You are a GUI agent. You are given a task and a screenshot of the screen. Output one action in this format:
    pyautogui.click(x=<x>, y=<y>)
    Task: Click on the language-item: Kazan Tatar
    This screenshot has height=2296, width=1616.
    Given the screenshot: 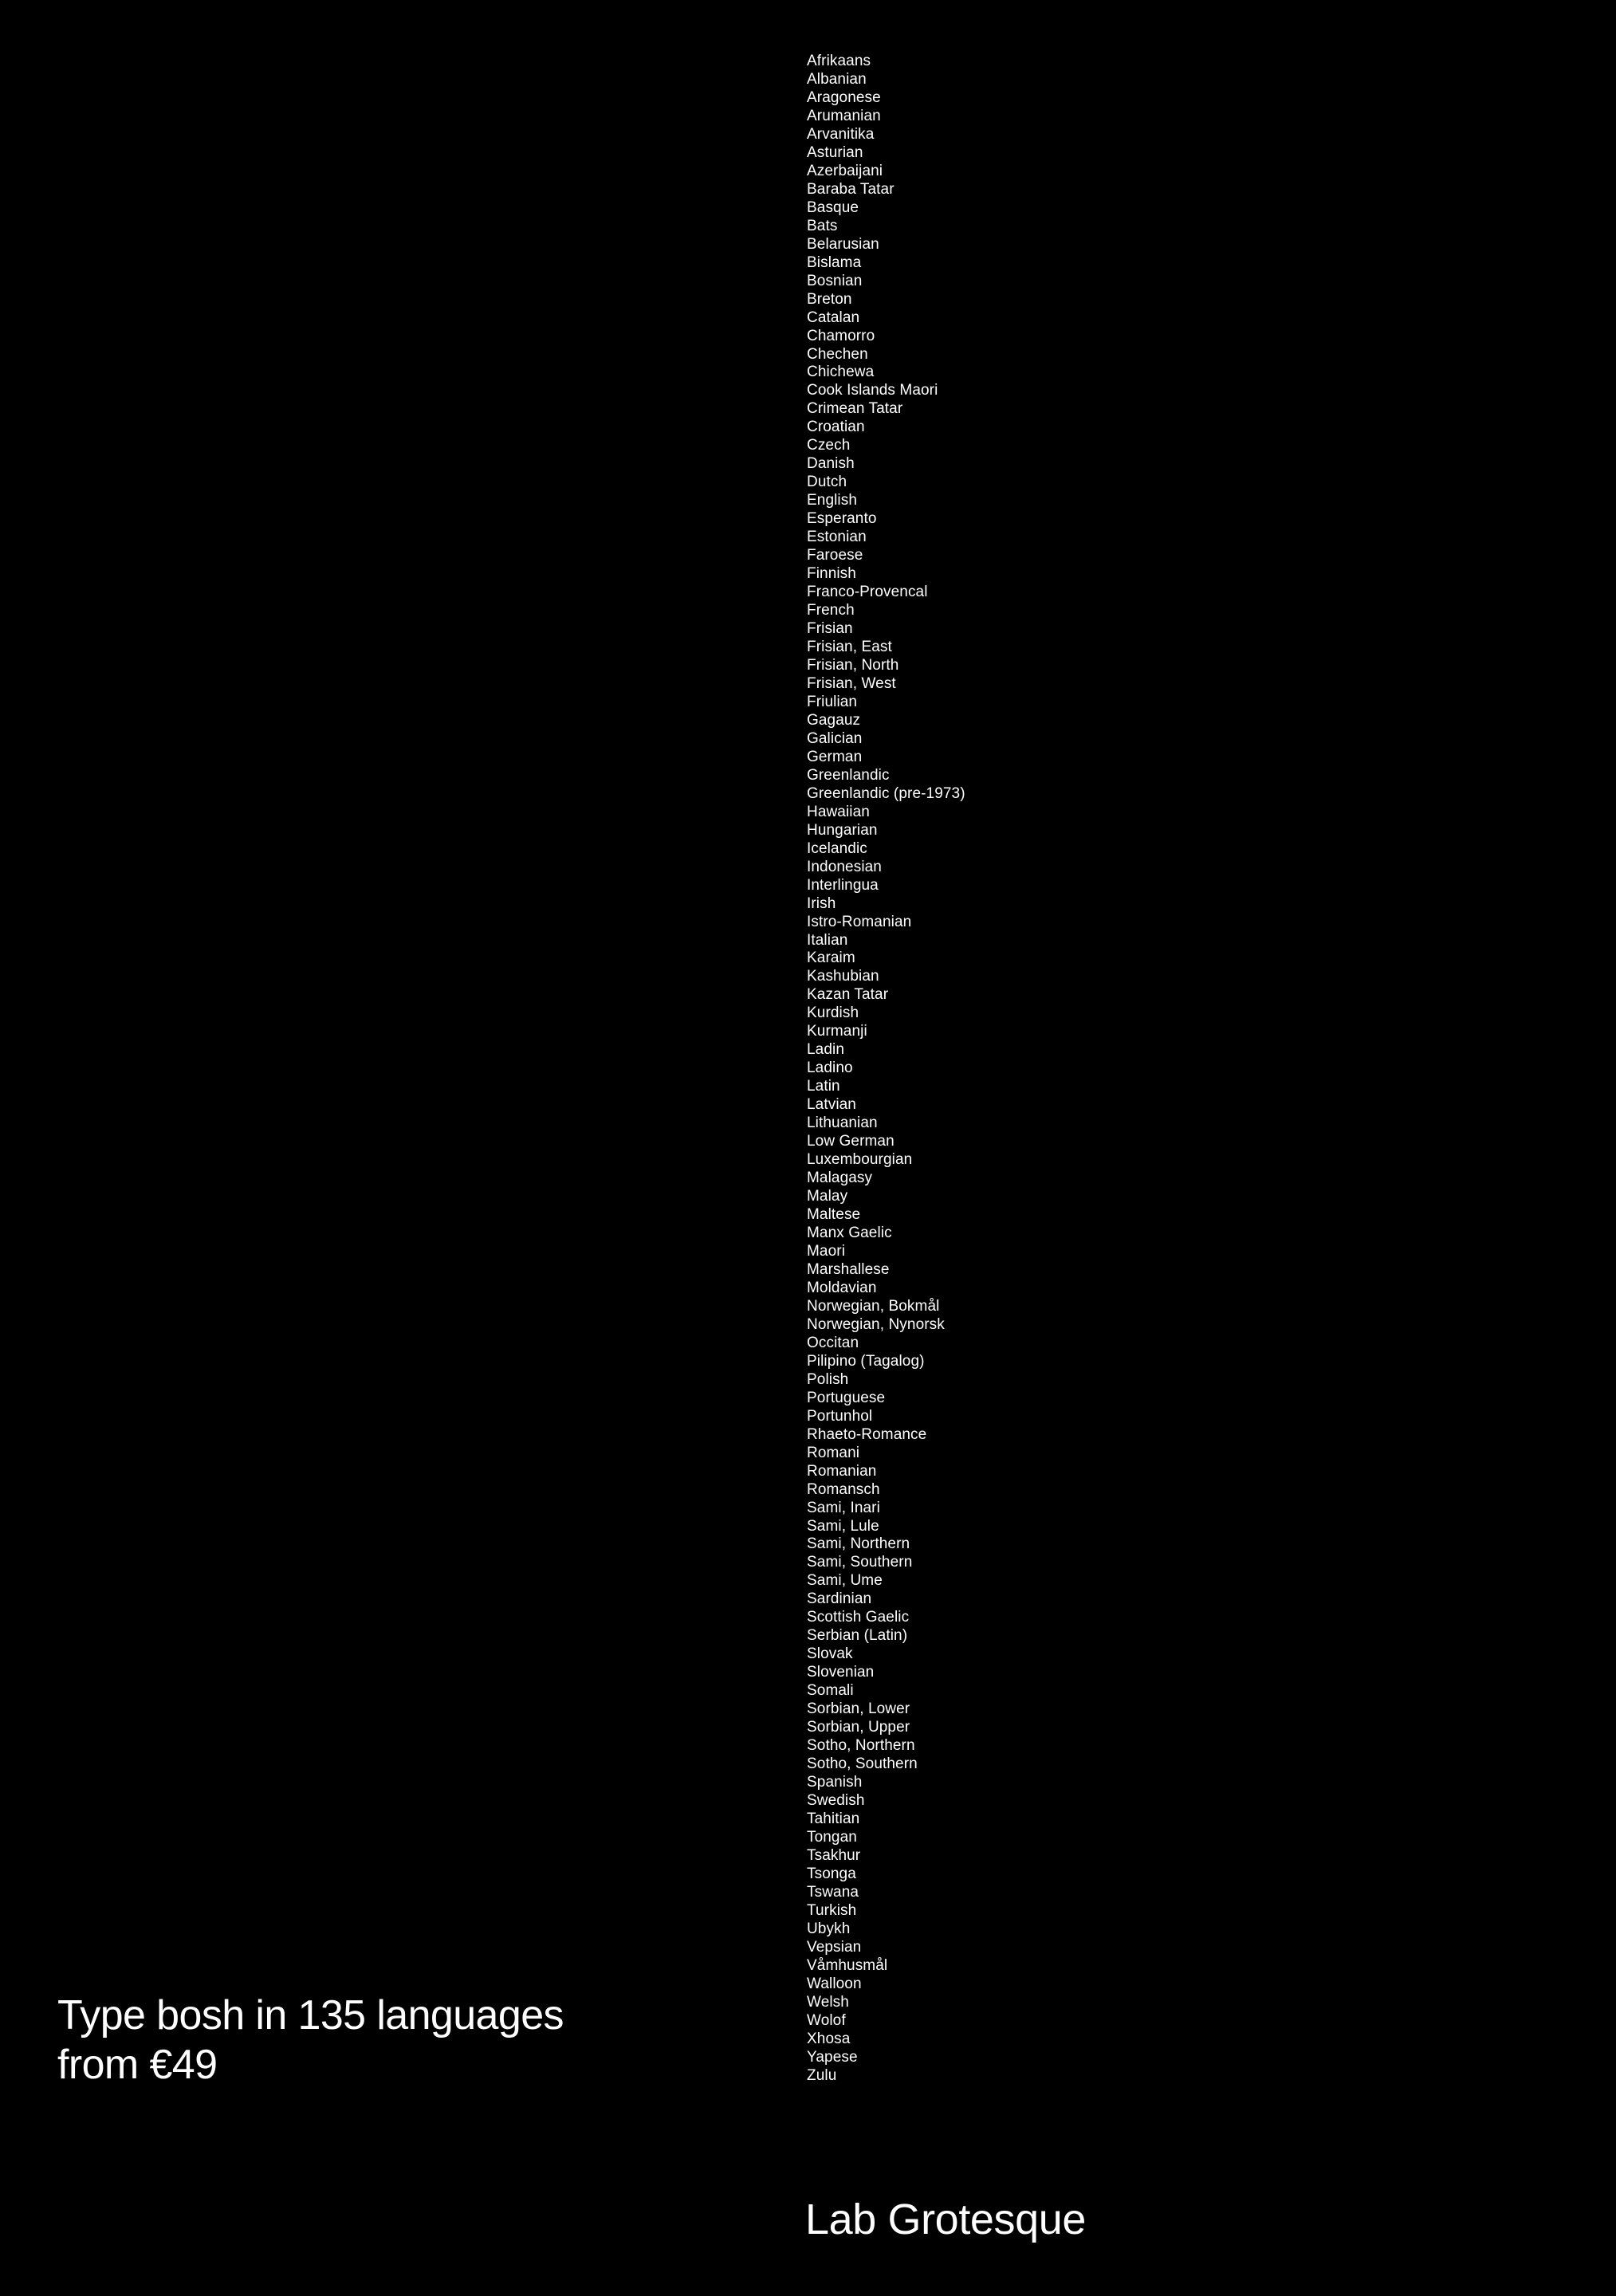 What is the action you would take?
    pyautogui.click(x=848, y=995)
    